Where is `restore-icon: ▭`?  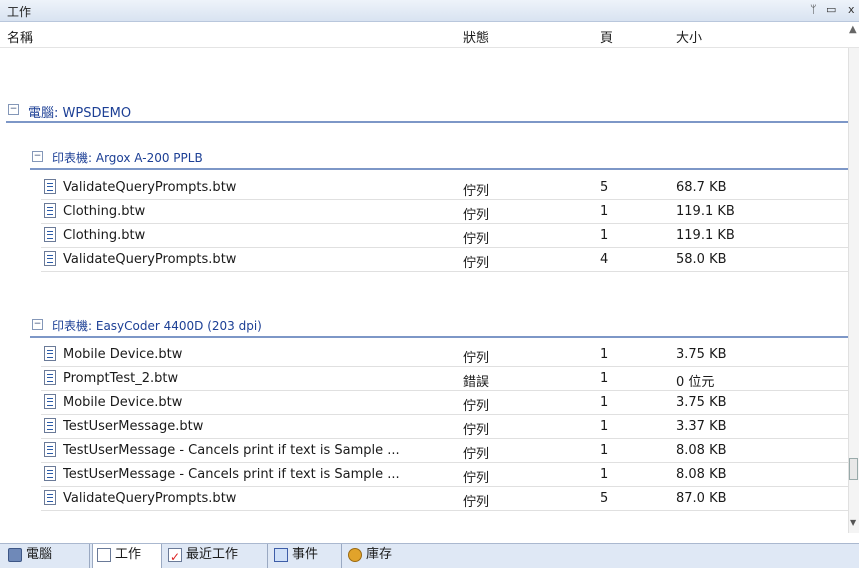 restore-icon: ▭ is located at coordinates (831, 10).